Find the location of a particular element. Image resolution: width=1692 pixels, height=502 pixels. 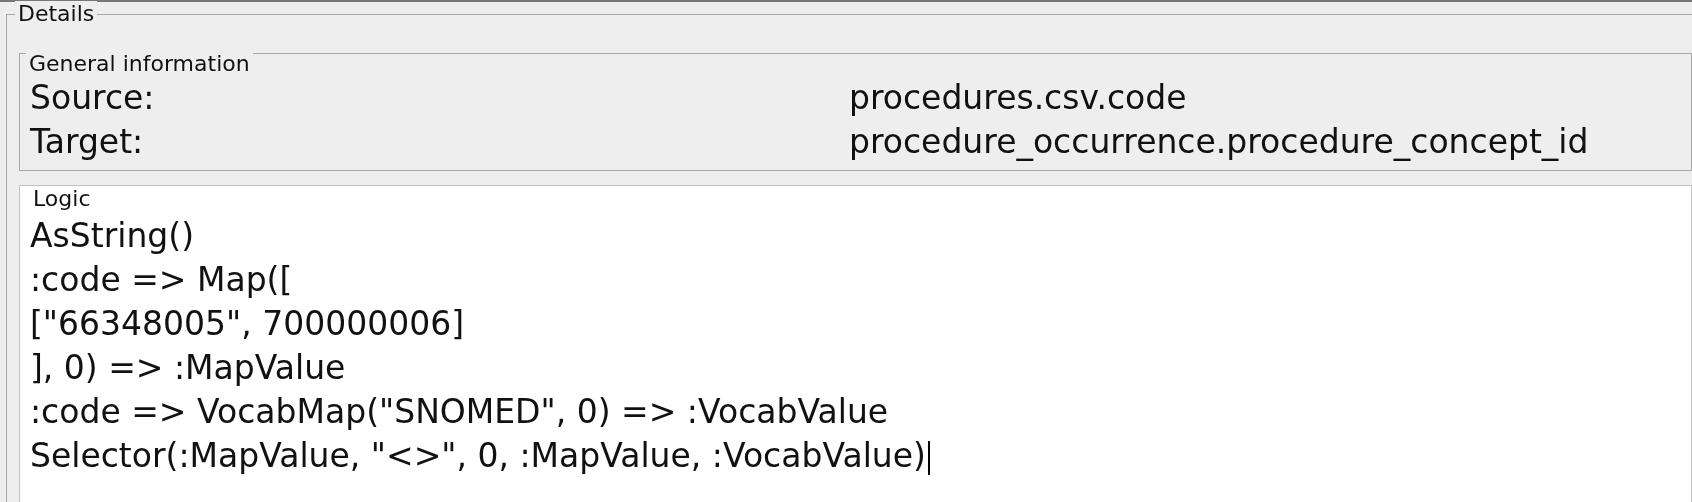

field-label: Source: is located at coordinates (93, 98).